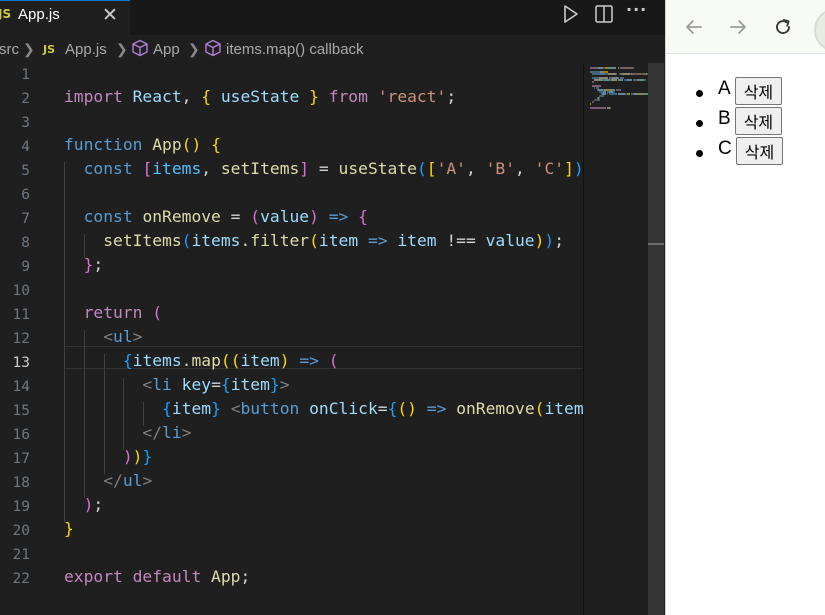  Describe the element at coordinates (25, 243) in the screenshot. I see `line-number: 8` at that location.